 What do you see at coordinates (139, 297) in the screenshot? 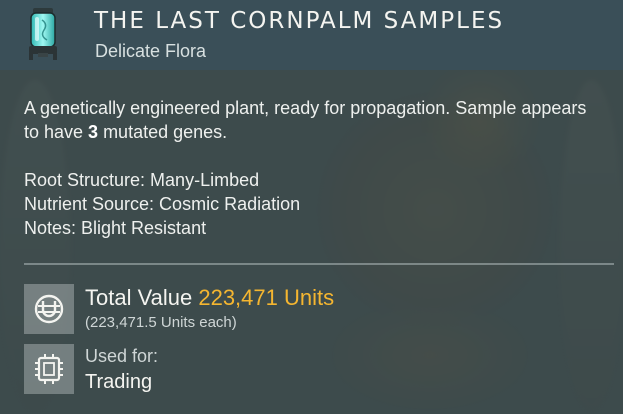
I see `total-value-label: Total Value` at bounding box center [139, 297].